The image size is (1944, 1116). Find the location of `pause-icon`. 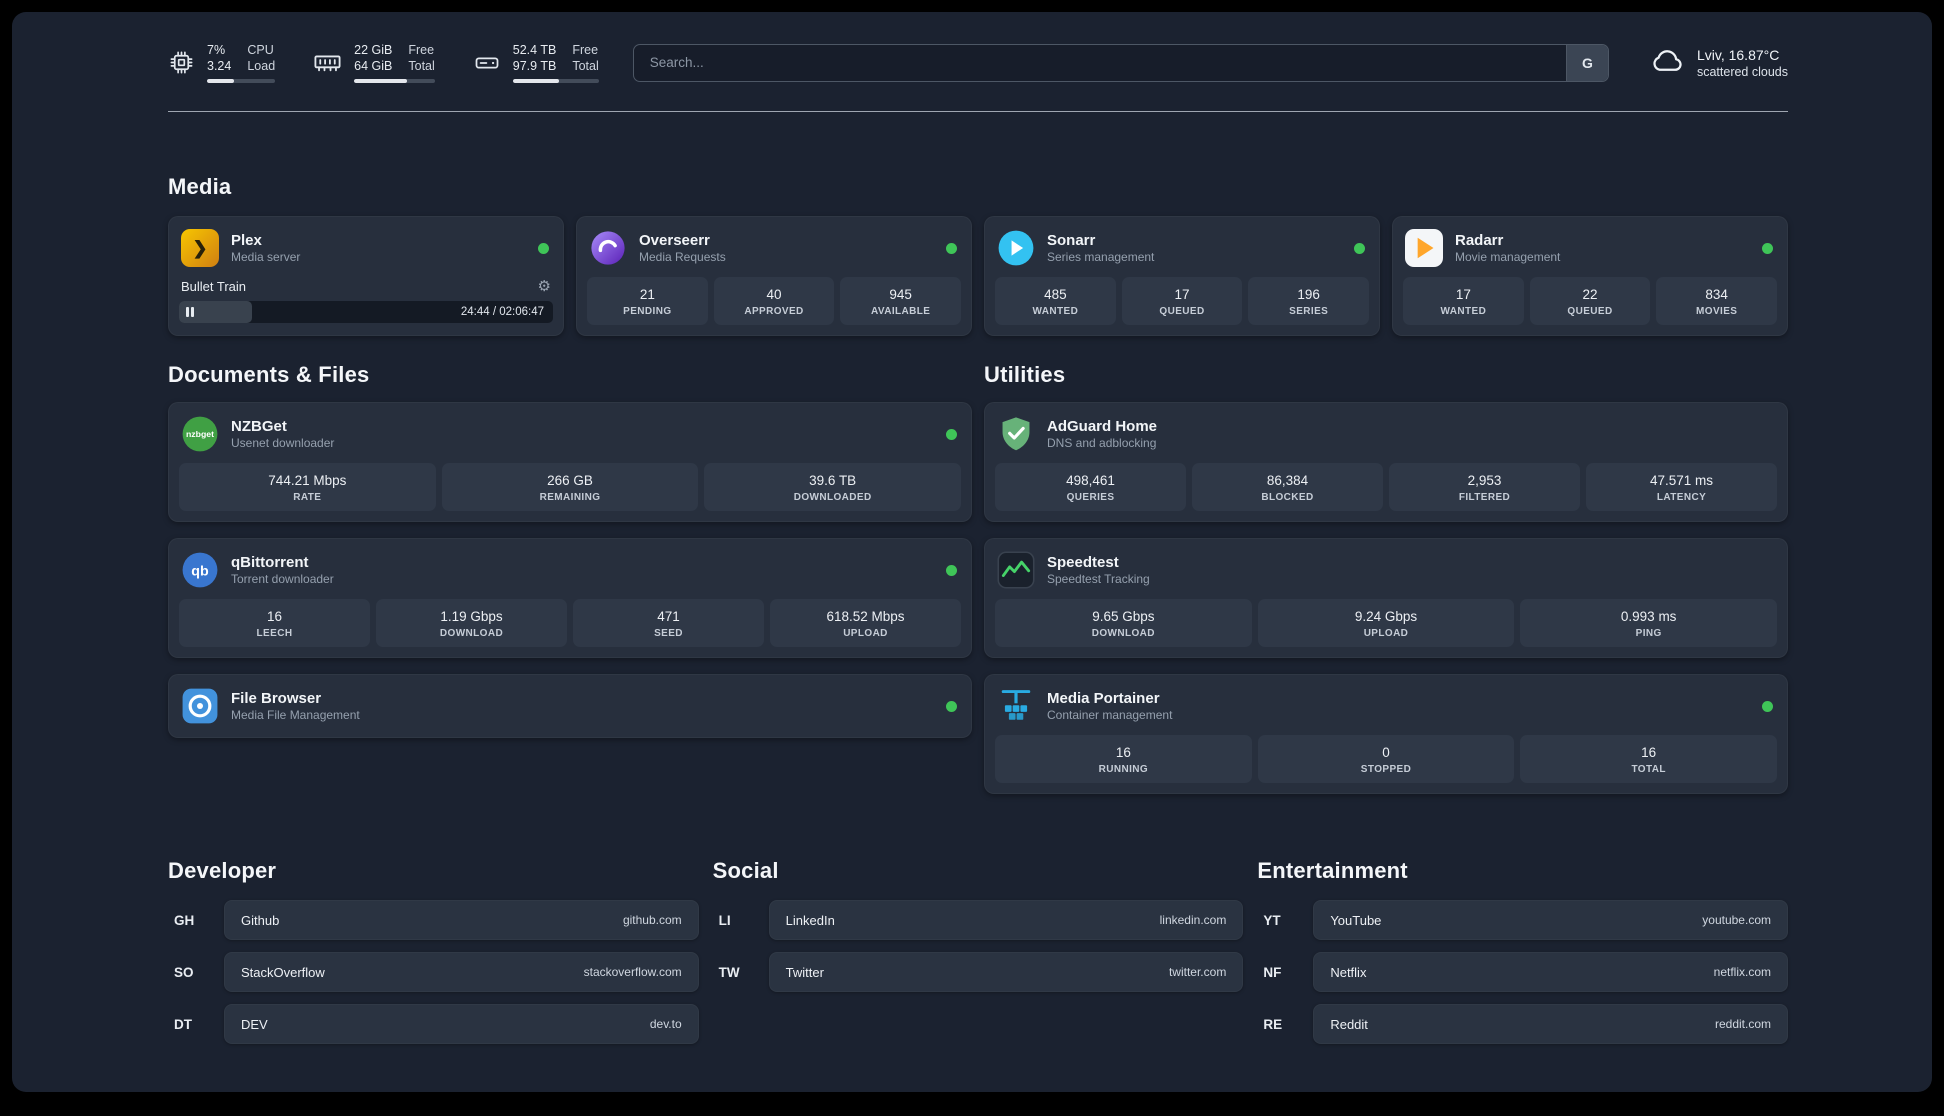

pause-icon is located at coordinates (190, 312).